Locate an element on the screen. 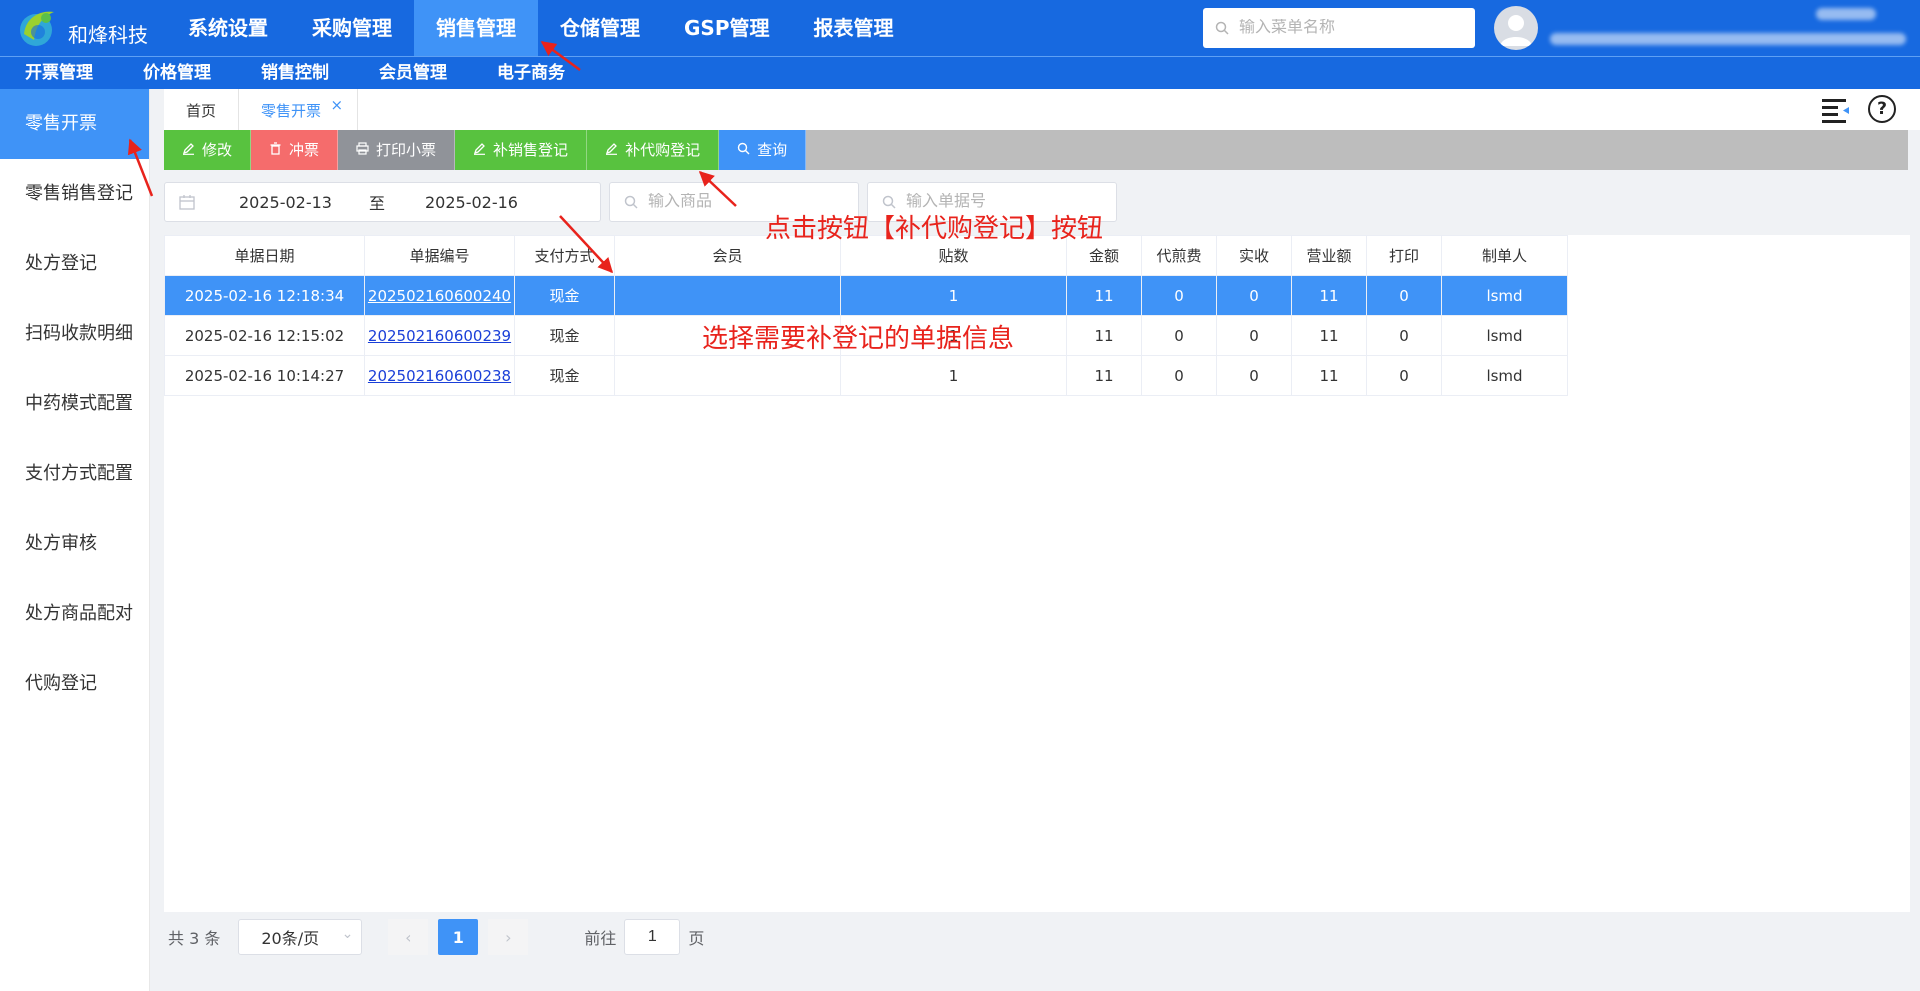 This screenshot has height=991, width=1920. doc-number-link: 202502160600239 is located at coordinates (439, 336).